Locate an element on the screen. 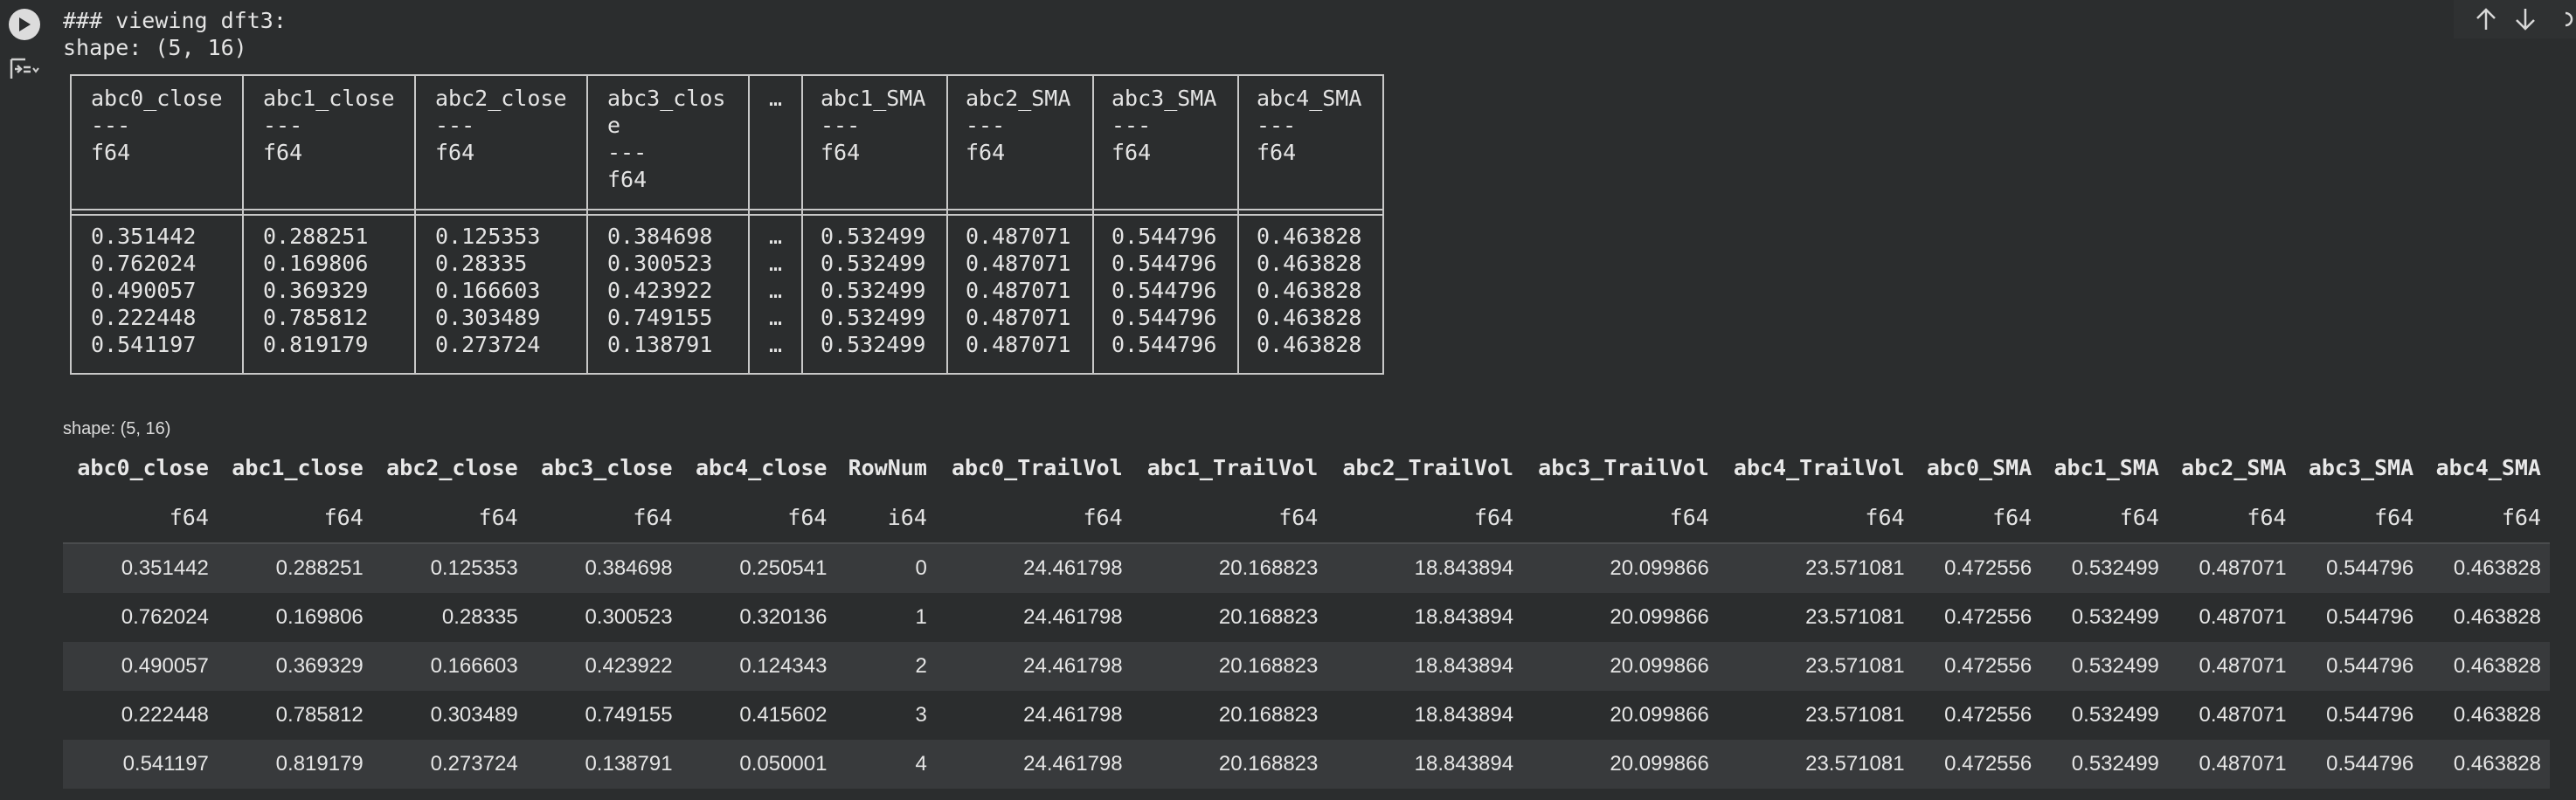  table-cell: 0.138791 is located at coordinates (604, 764).